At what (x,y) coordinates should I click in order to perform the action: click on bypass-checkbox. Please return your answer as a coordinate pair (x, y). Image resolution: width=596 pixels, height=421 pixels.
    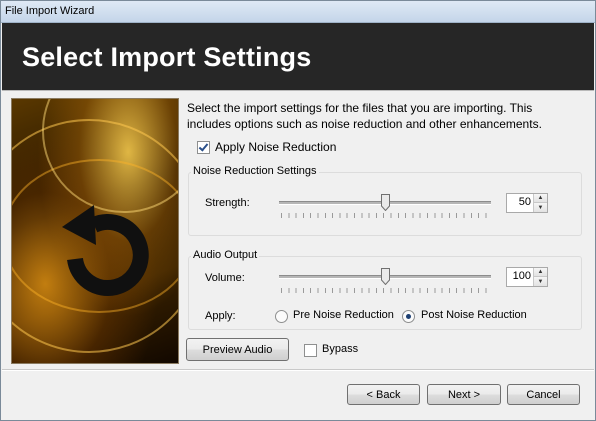
    Looking at the image, I should click on (310, 350).